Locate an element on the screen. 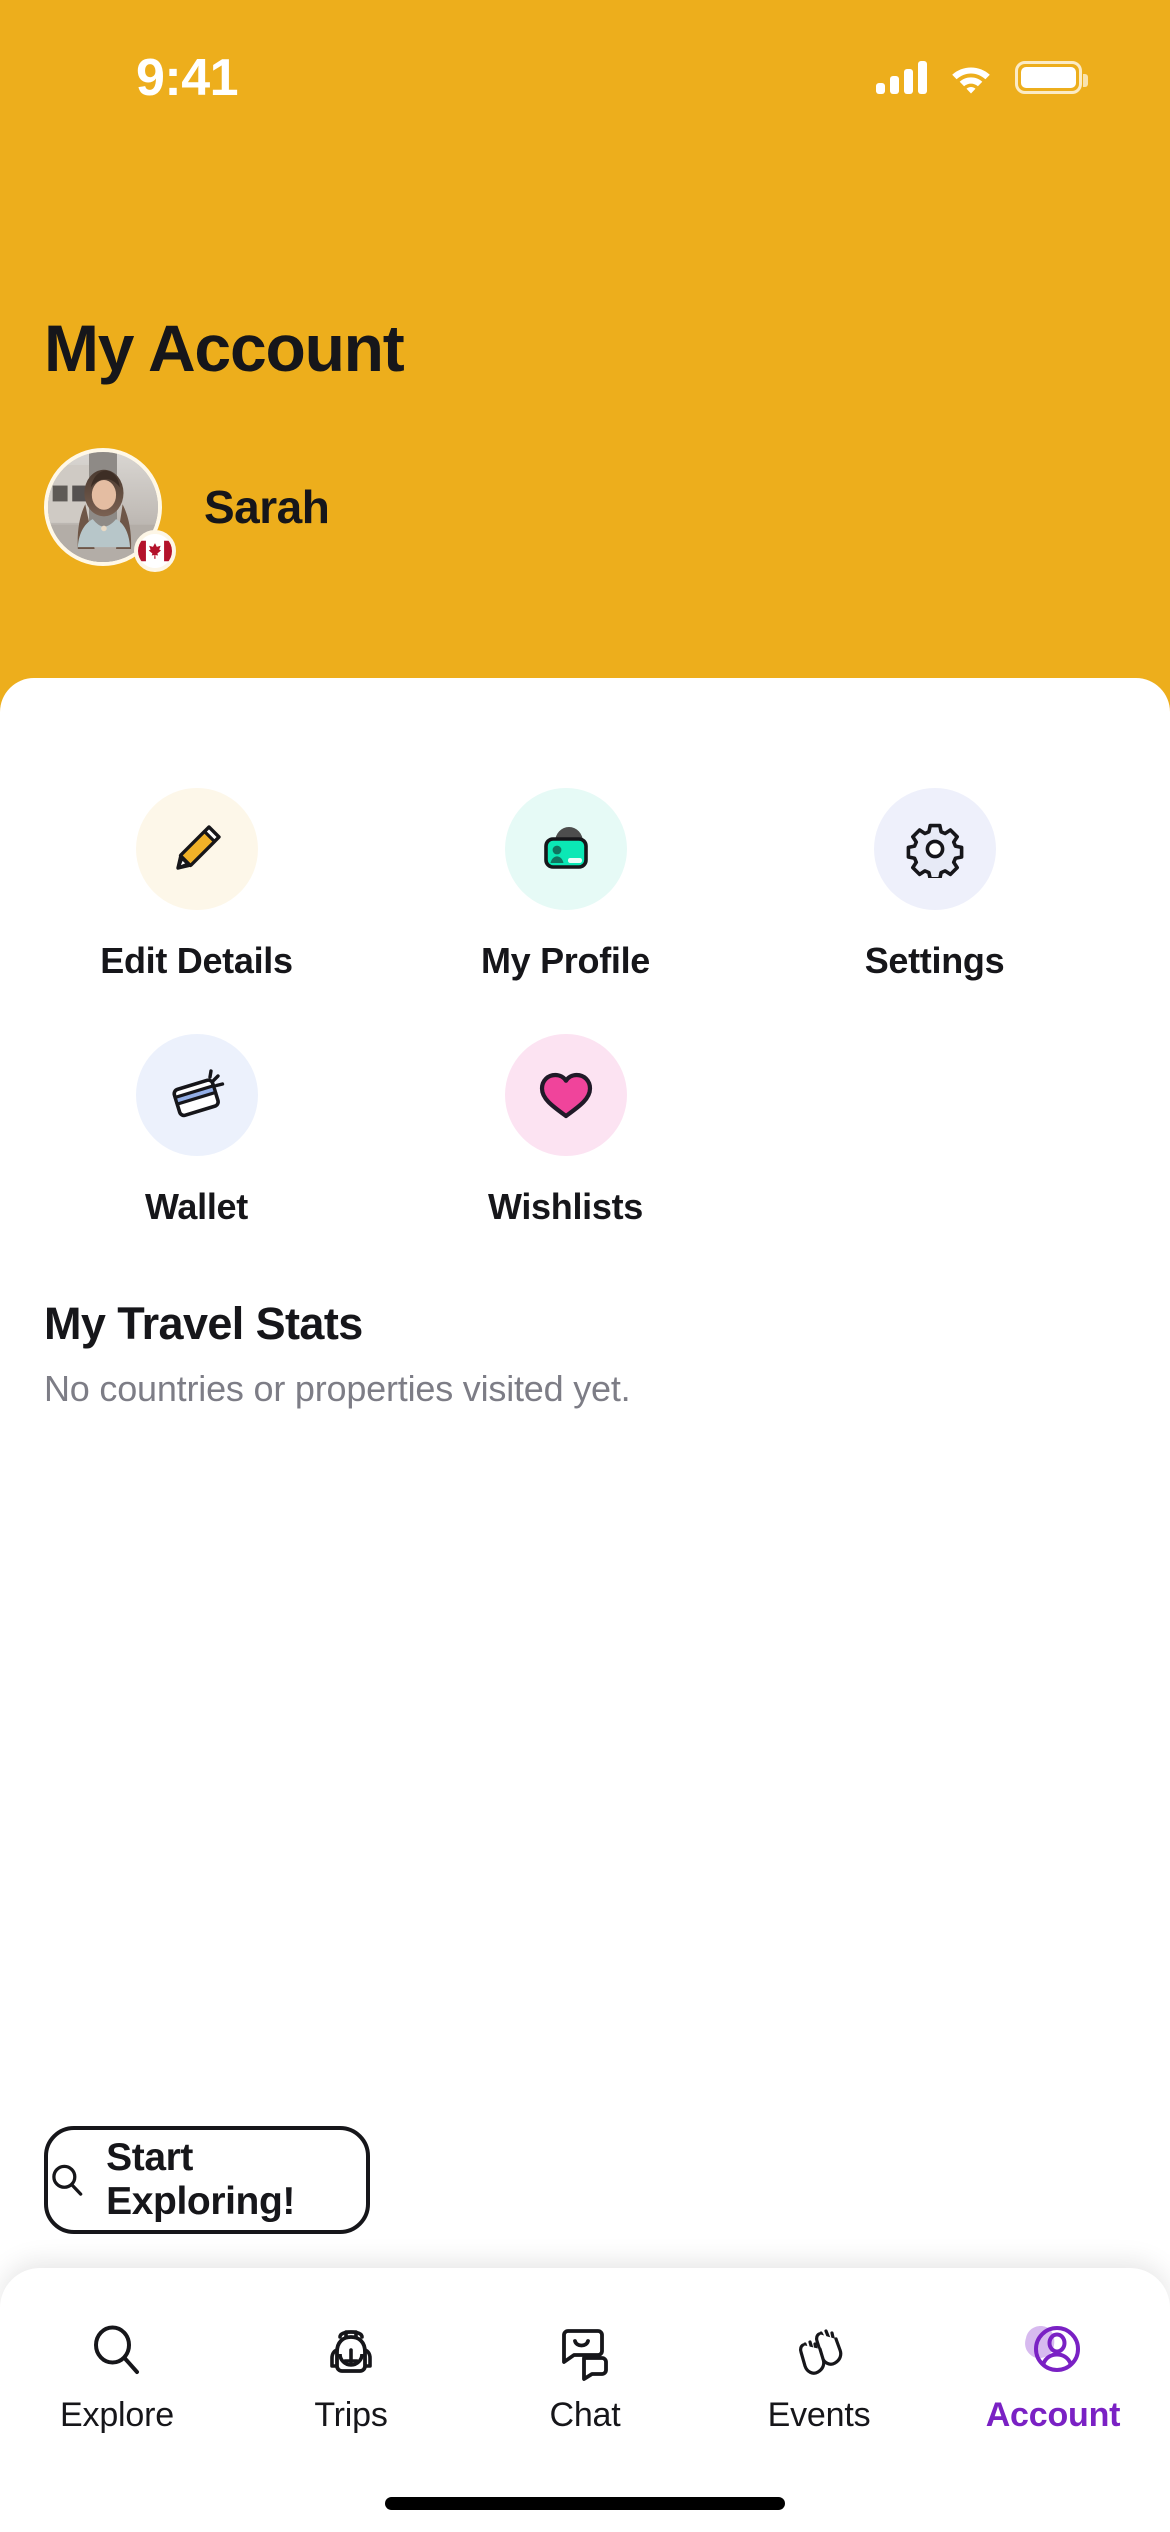 This screenshot has width=1170, height=2532. nav-item-events: Events is located at coordinates (819, 2373).